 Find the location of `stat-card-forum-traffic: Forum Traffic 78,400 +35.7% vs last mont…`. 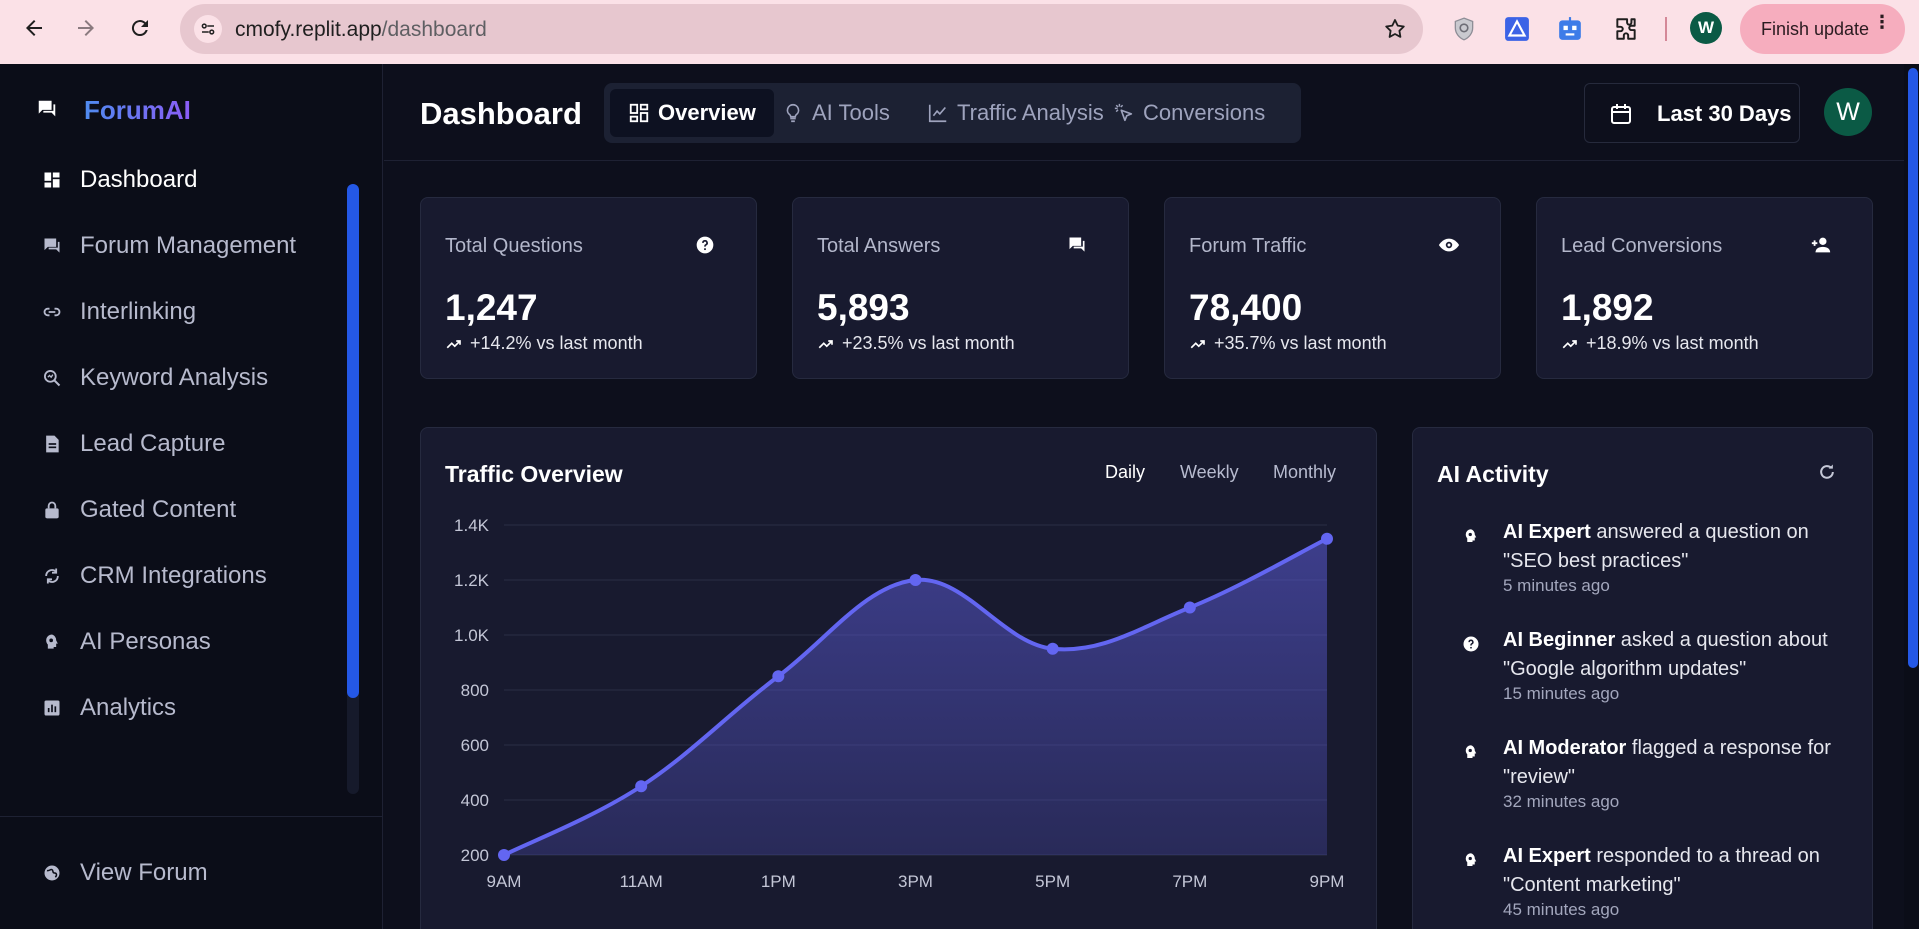

stat-card-forum-traffic: Forum Traffic 78,400 +35.7% vs last mont… is located at coordinates (1332, 288).